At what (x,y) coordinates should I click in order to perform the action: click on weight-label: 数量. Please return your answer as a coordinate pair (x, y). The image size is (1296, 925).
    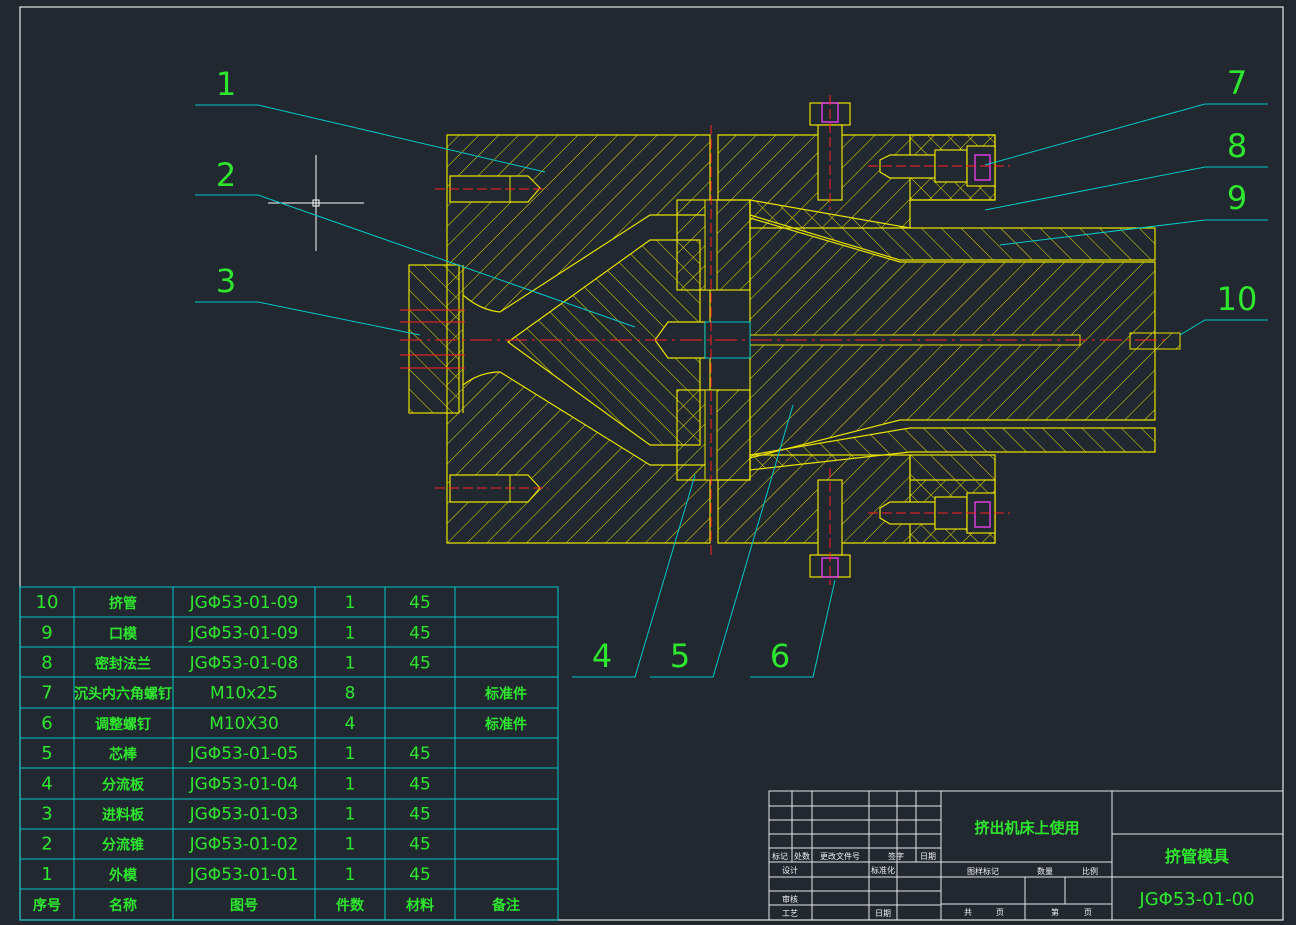
    Looking at the image, I should click on (1045, 871).